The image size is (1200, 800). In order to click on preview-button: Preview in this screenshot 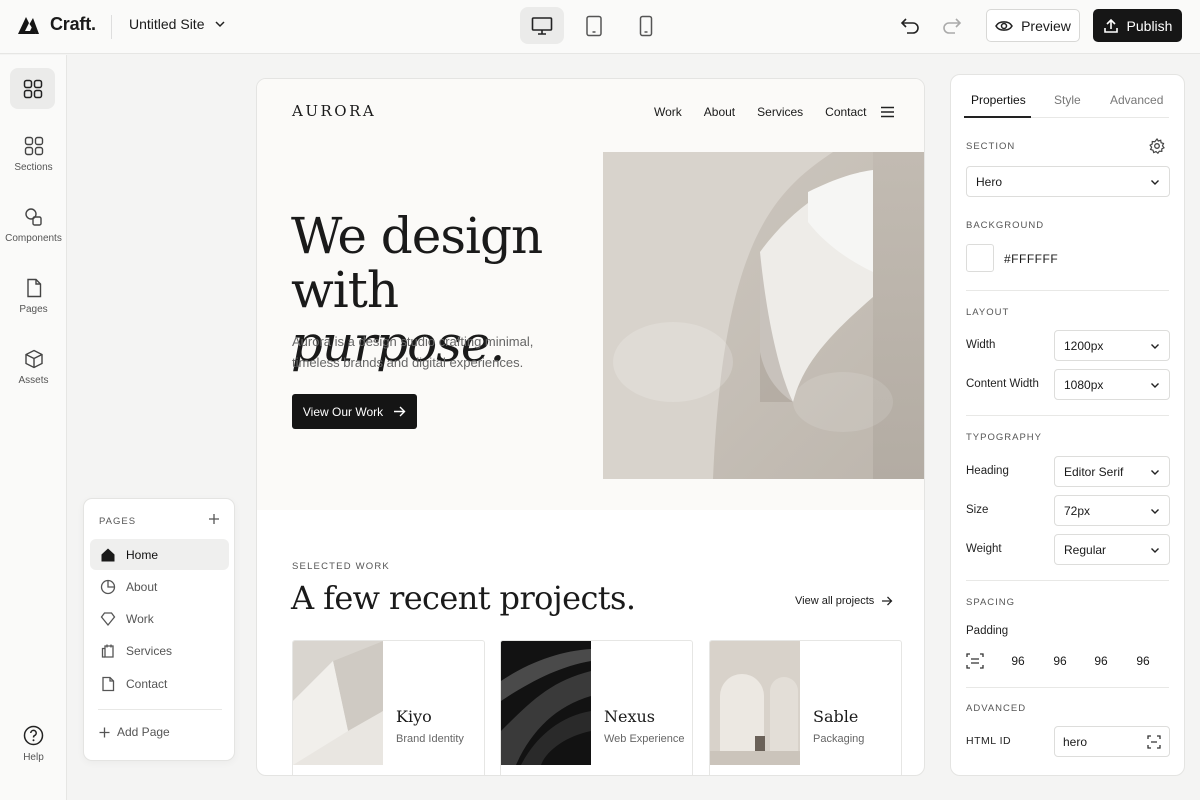, I will do `click(1033, 25)`.